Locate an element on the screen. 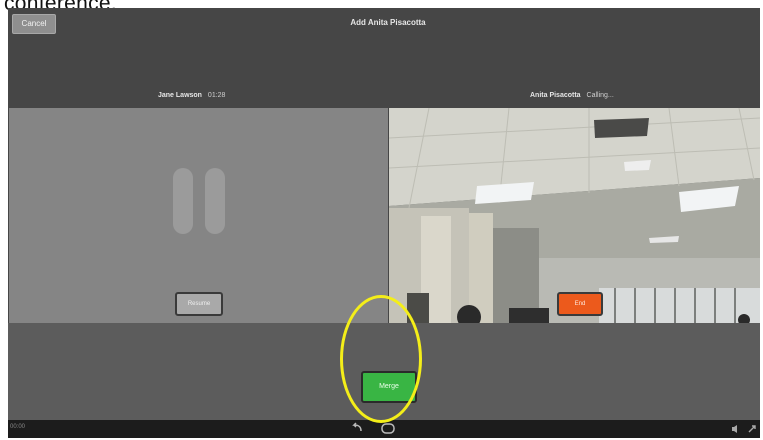  cancel-button: Cancel is located at coordinates (34, 24).